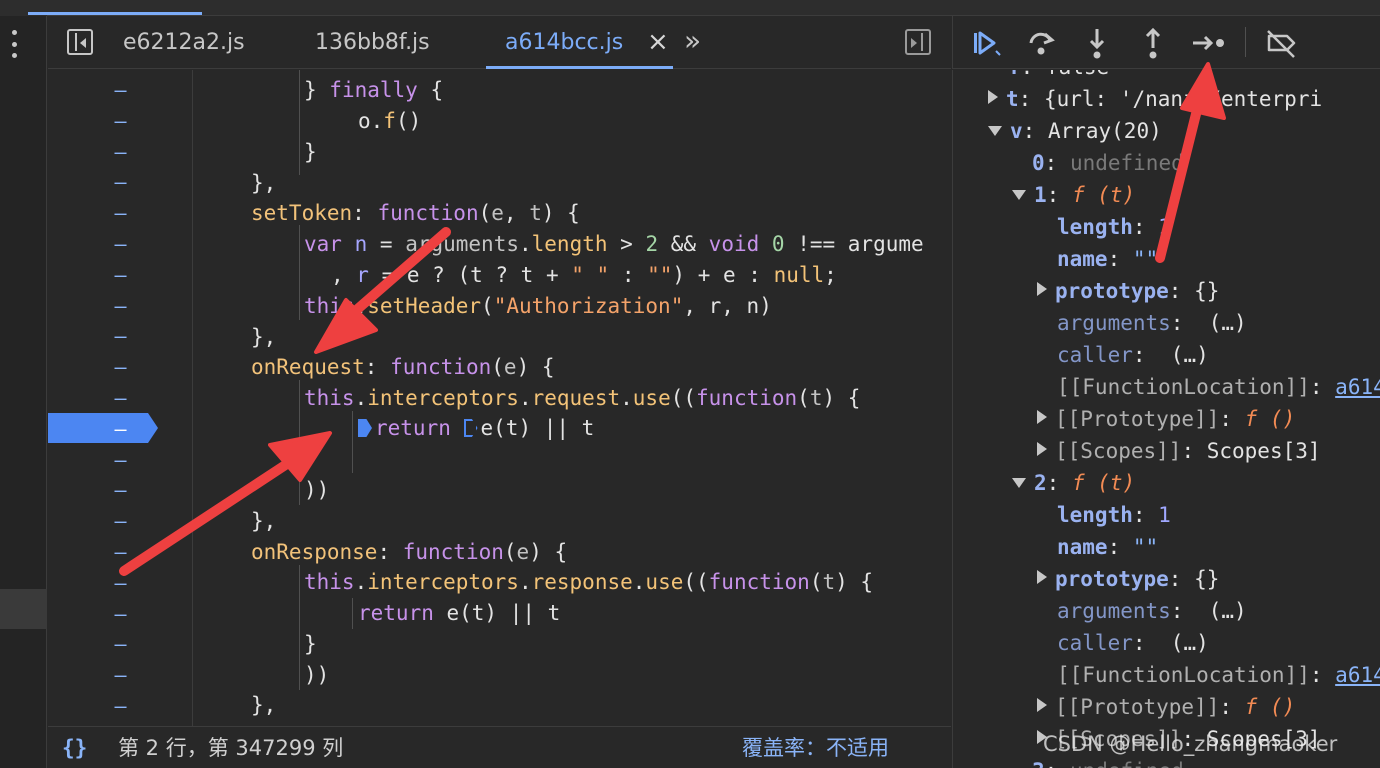 This screenshot has width=1380, height=768. I want to click on more-tabs-icon: », so click(692, 41).